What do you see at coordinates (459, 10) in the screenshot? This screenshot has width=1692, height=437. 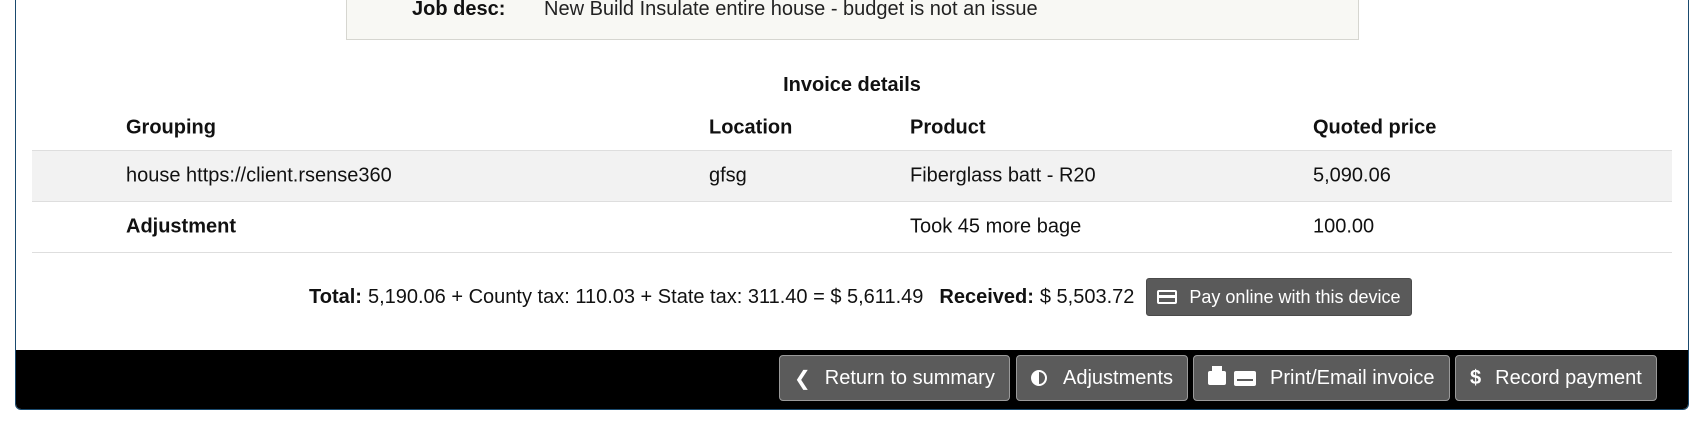 I see `job-desc-label: Job desc:` at bounding box center [459, 10].